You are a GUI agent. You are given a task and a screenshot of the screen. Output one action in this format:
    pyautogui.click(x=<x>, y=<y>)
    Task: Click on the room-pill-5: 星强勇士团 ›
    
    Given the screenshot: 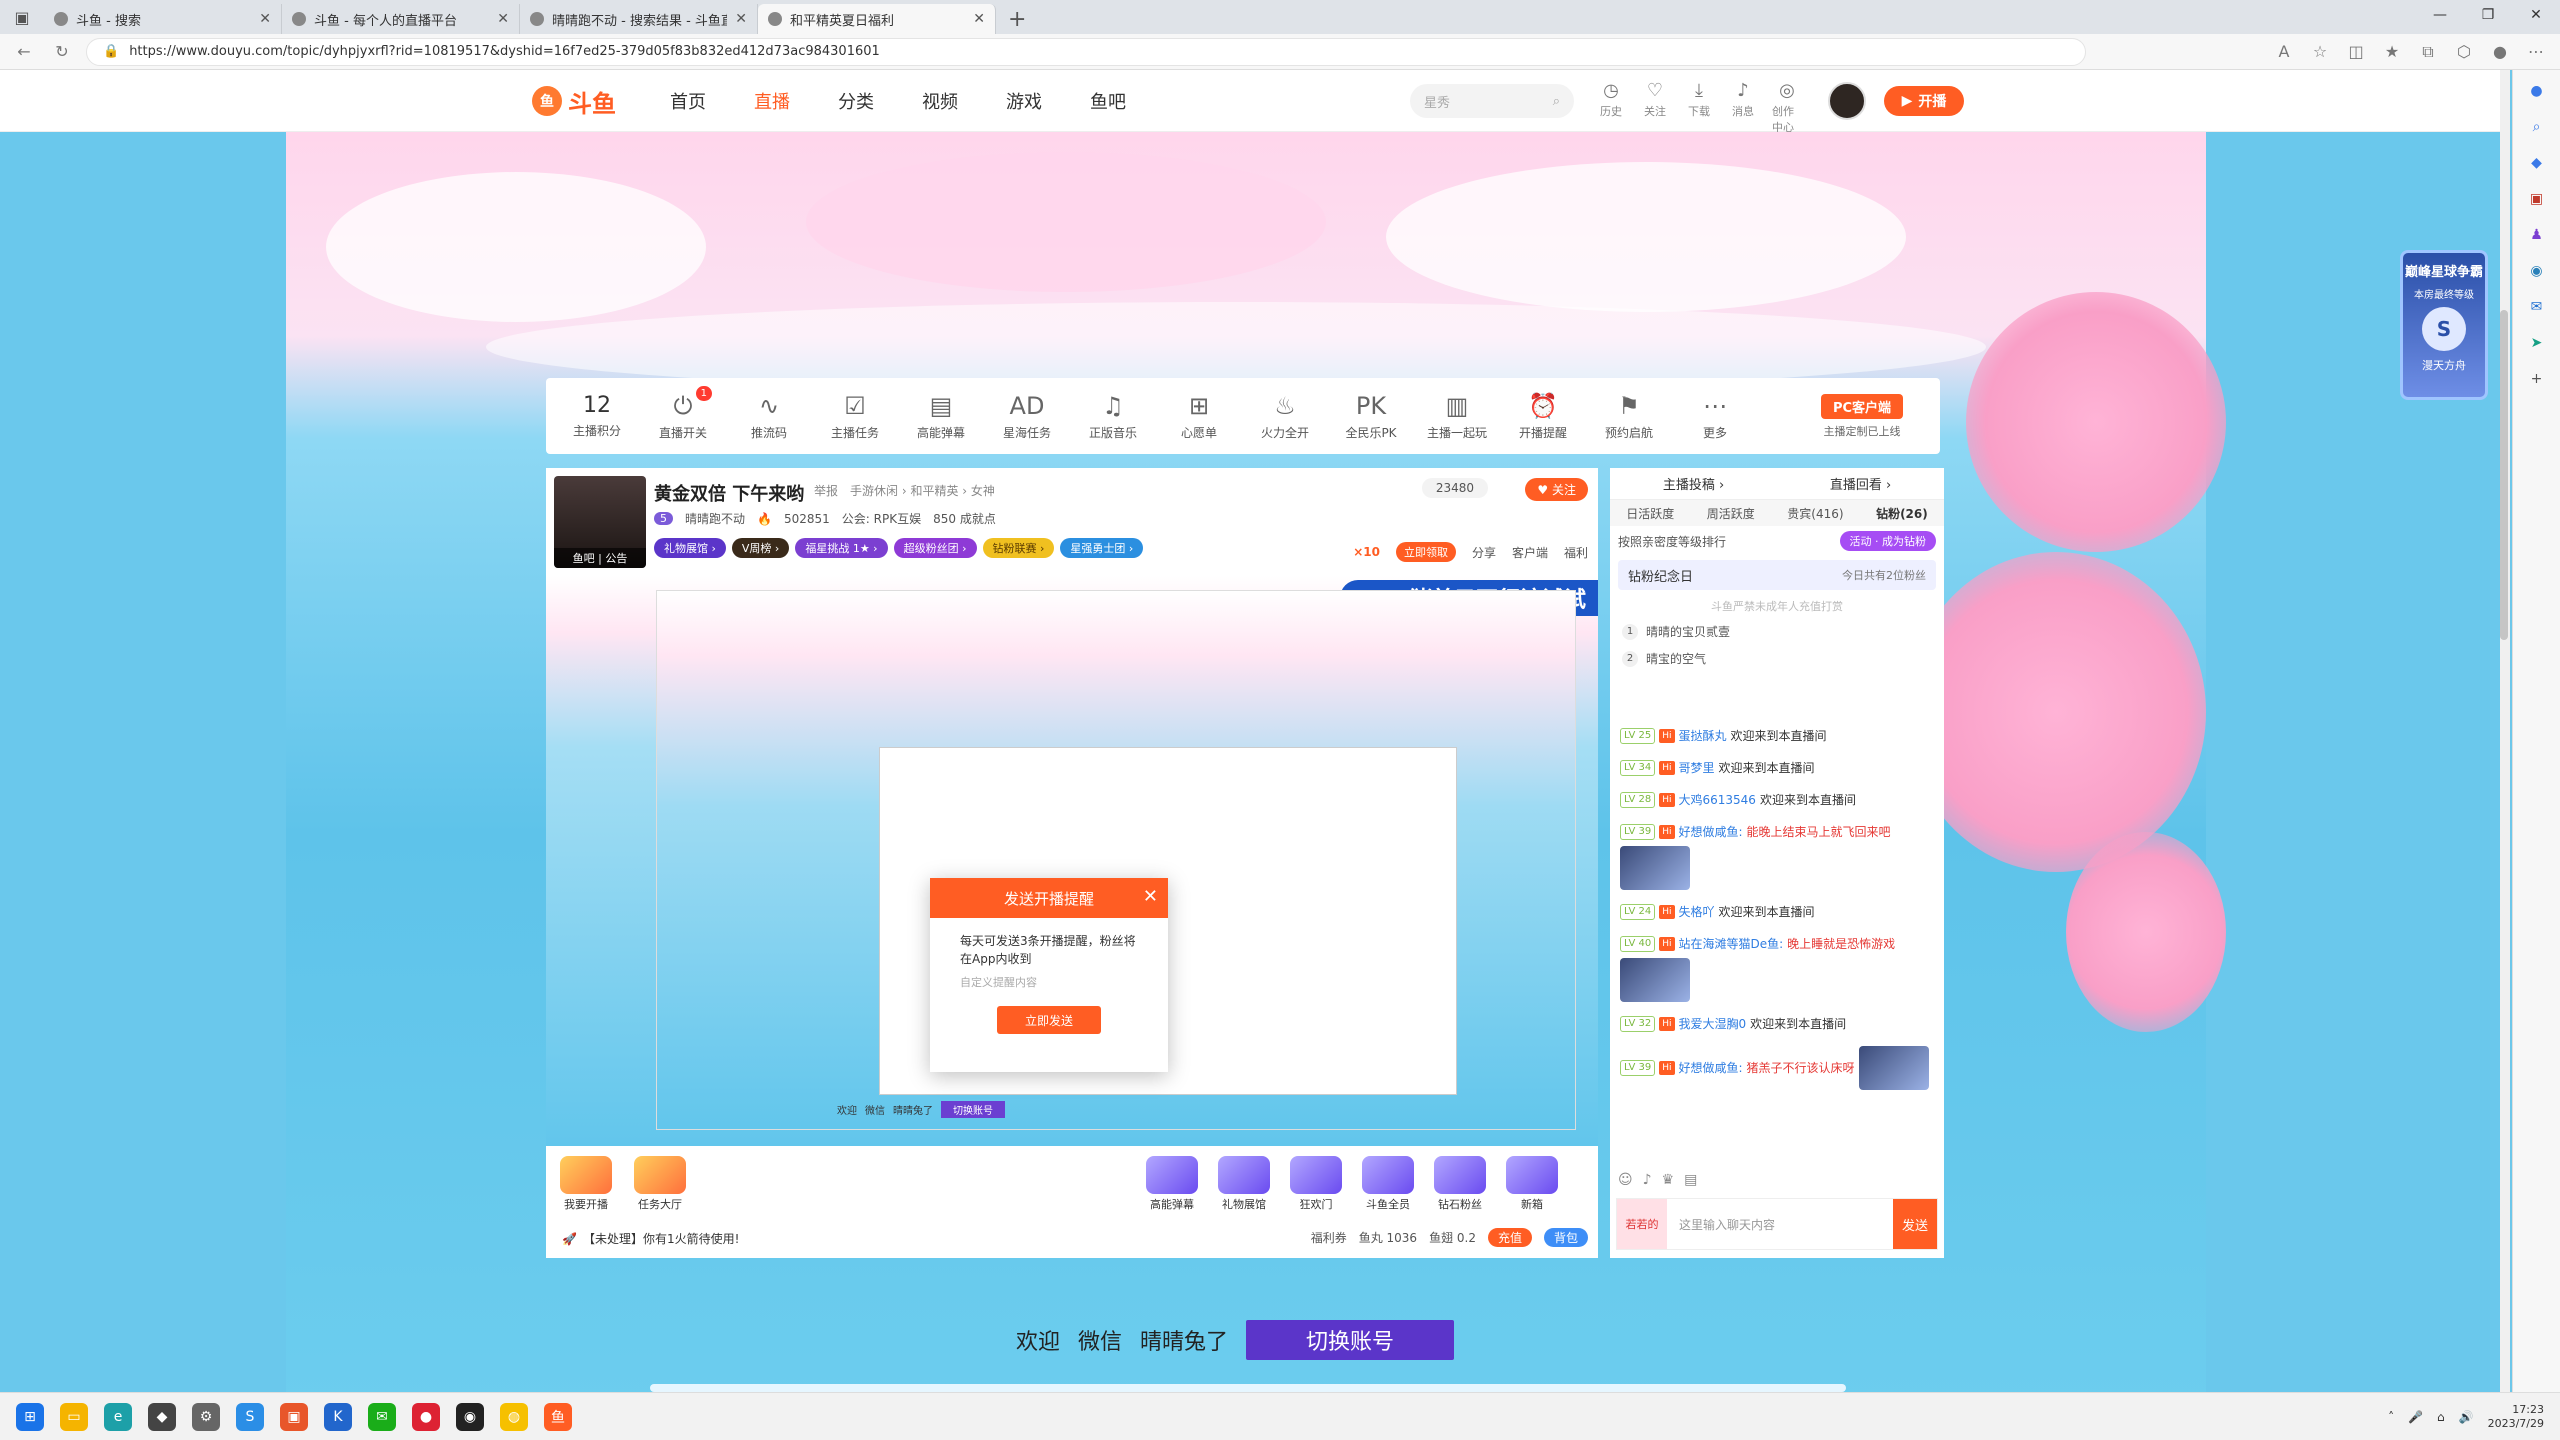 What is the action you would take?
    pyautogui.click(x=1102, y=548)
    